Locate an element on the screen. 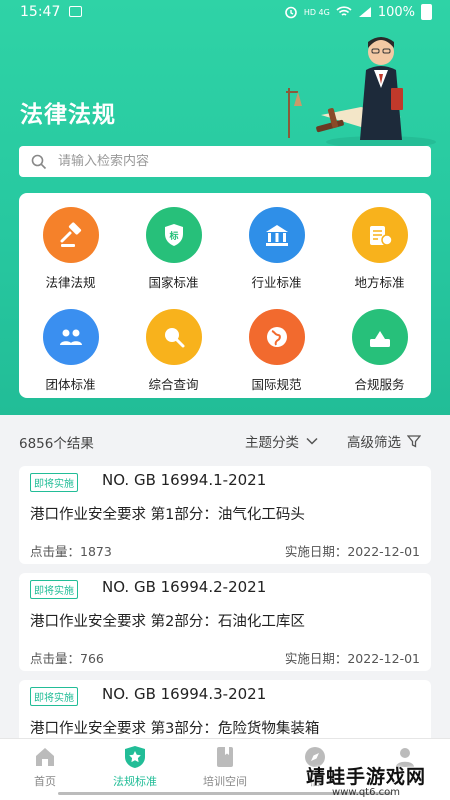 The height and width of the screenshot is (800, 450). category-label: 国际规范 is located at coordinates (276, 384).